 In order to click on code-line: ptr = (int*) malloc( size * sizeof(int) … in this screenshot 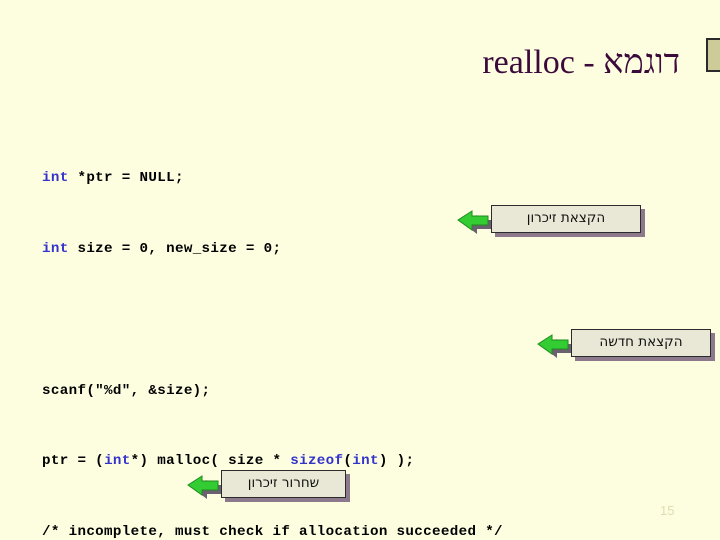, I will do `click(228, 461)`.